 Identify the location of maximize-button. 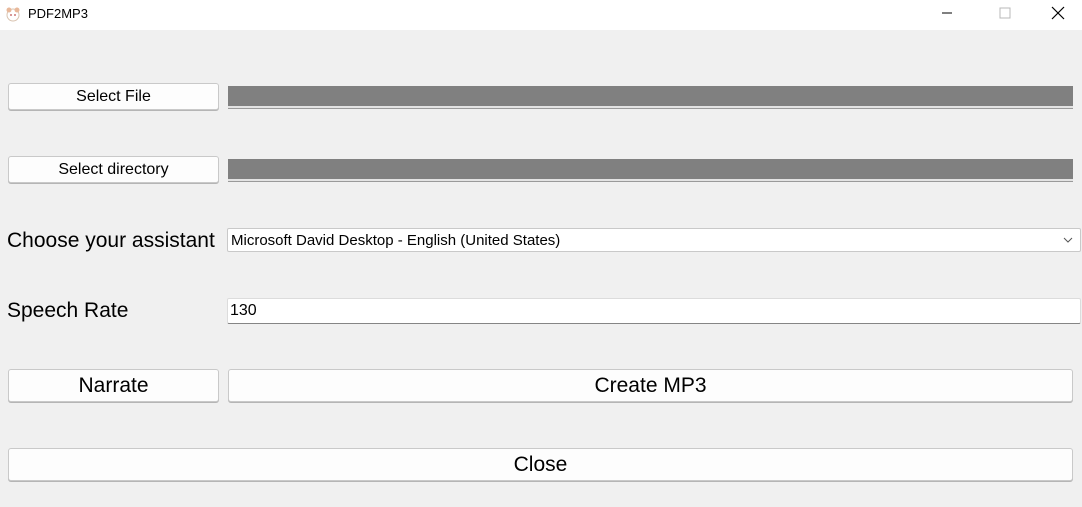
(1005, 15).